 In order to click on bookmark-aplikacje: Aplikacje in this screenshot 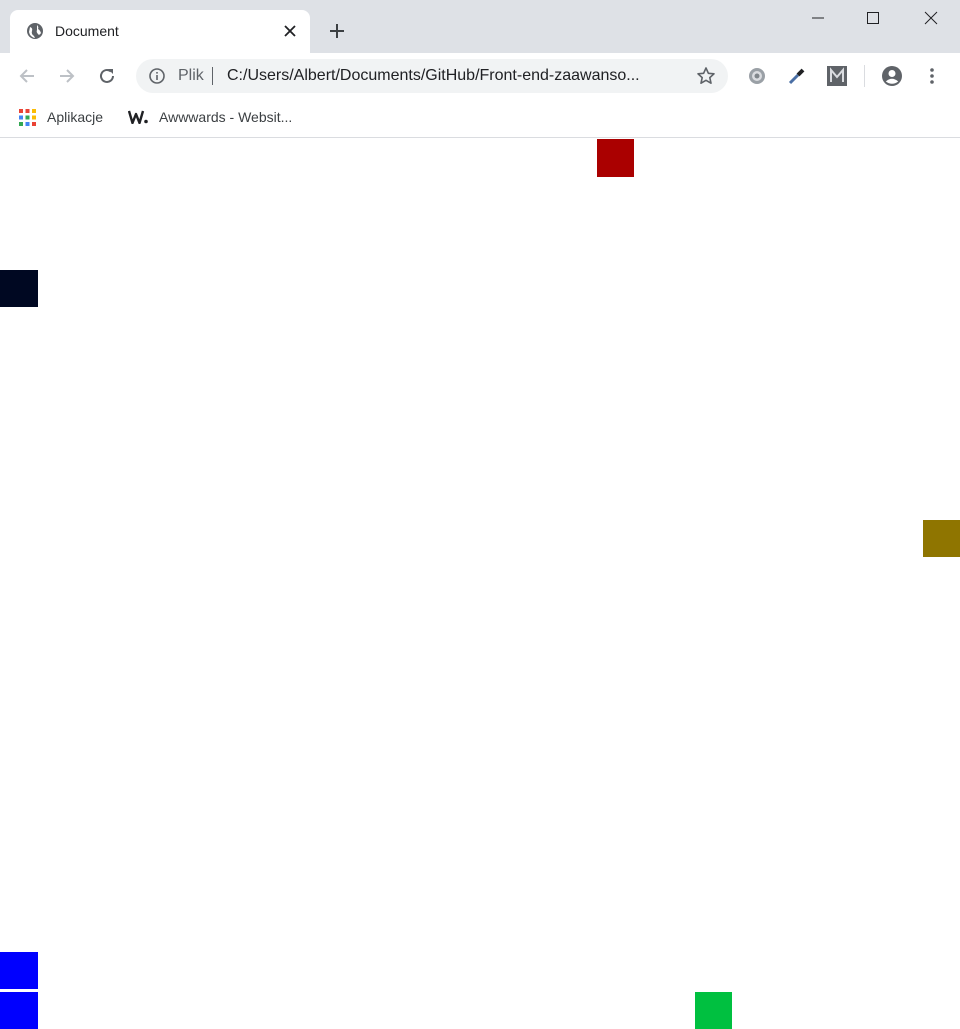, I will do `click(61, 117)`.